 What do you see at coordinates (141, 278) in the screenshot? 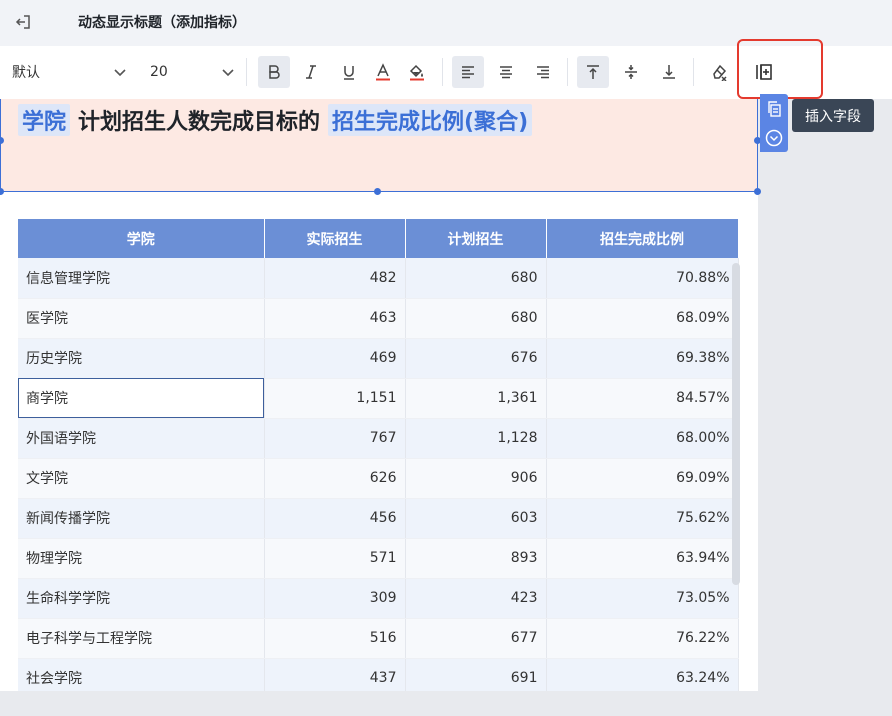
I see `table-cell: 信息管理学院` at bounding box center [141, 278].